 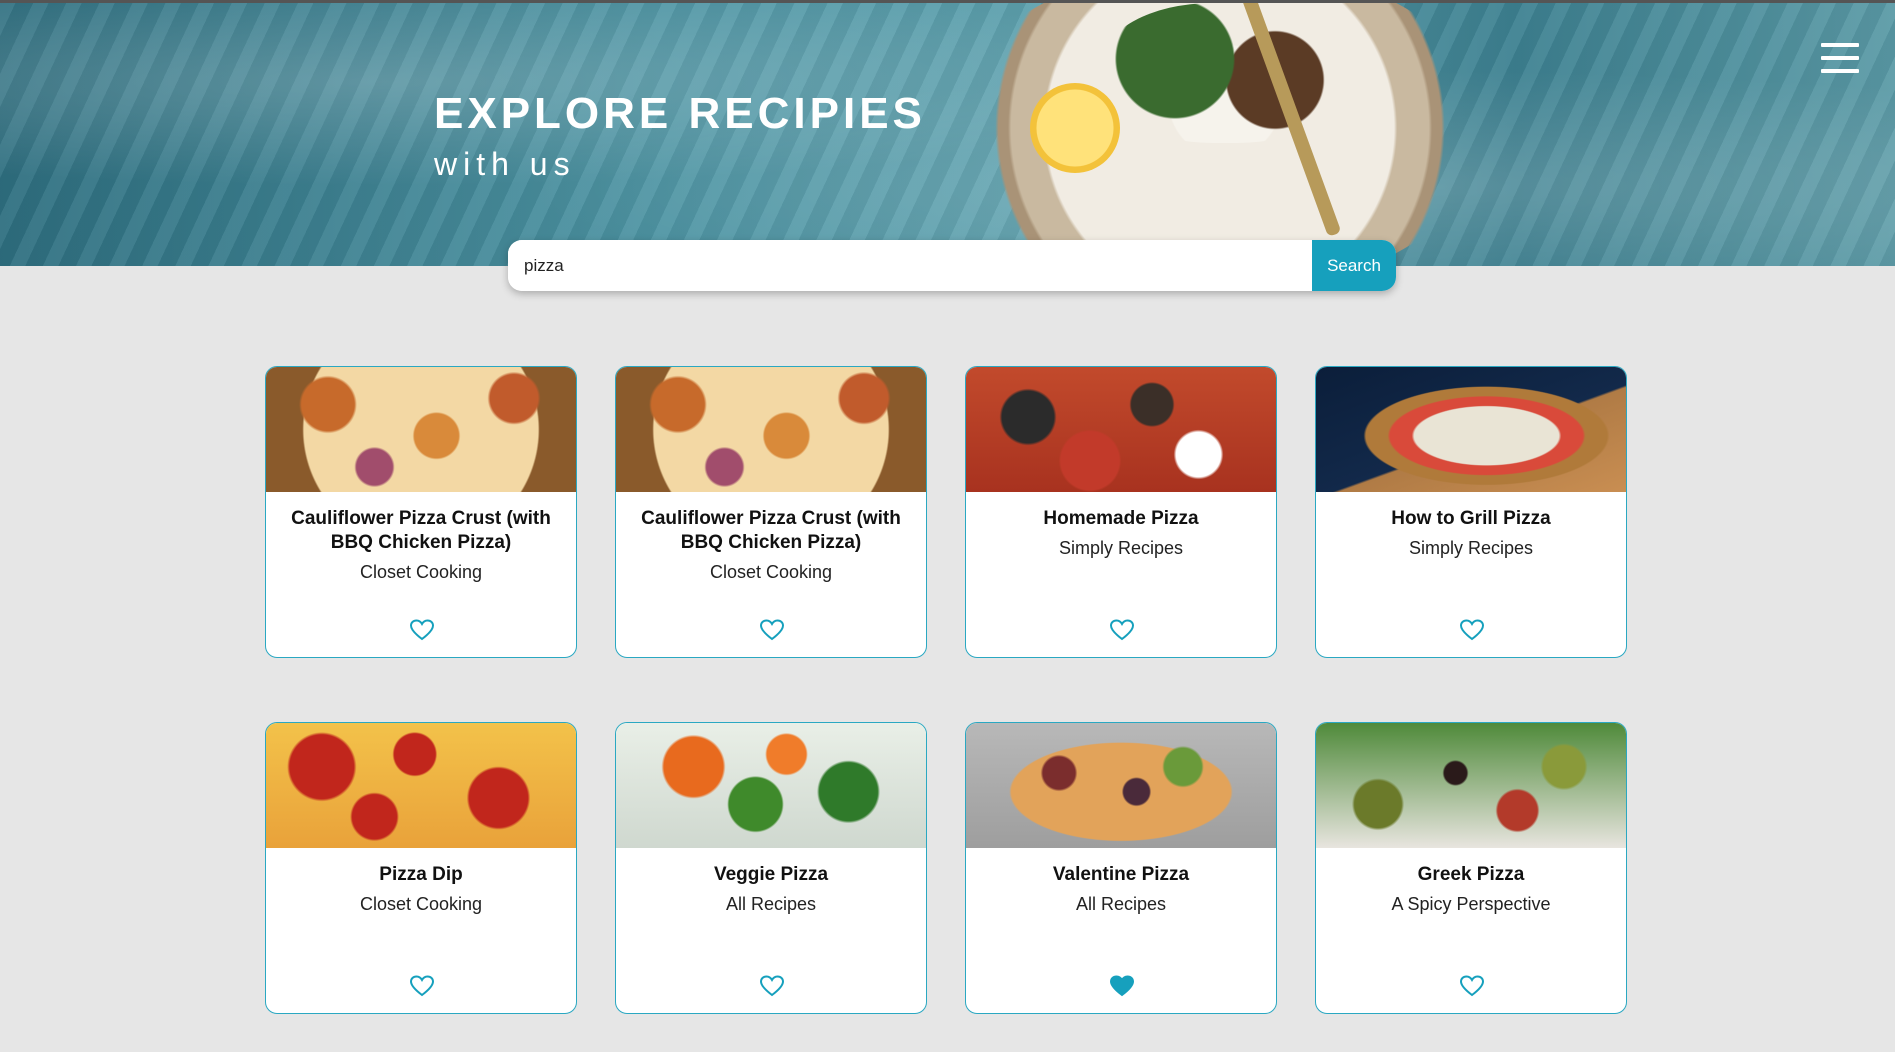 What do you see at coordinates (1840, 59) in the screenshot?
I see `menu-icon` at bounding box center [1840, 59].